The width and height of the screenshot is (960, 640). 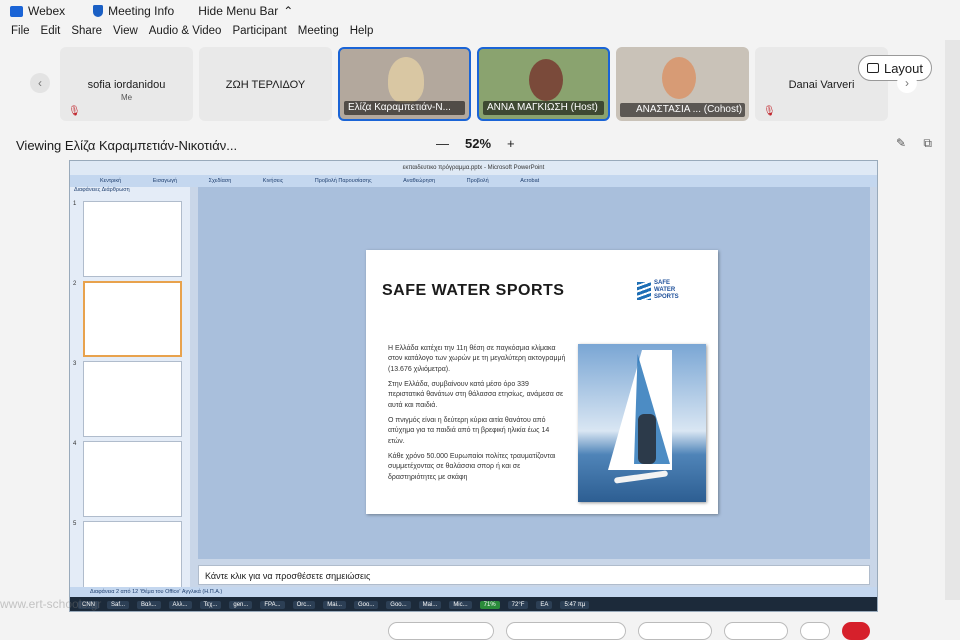 What do you see at coordinates (856, 631) in the screenshot?
I see `leave-meeting-button` at bounding box center [856, 631].